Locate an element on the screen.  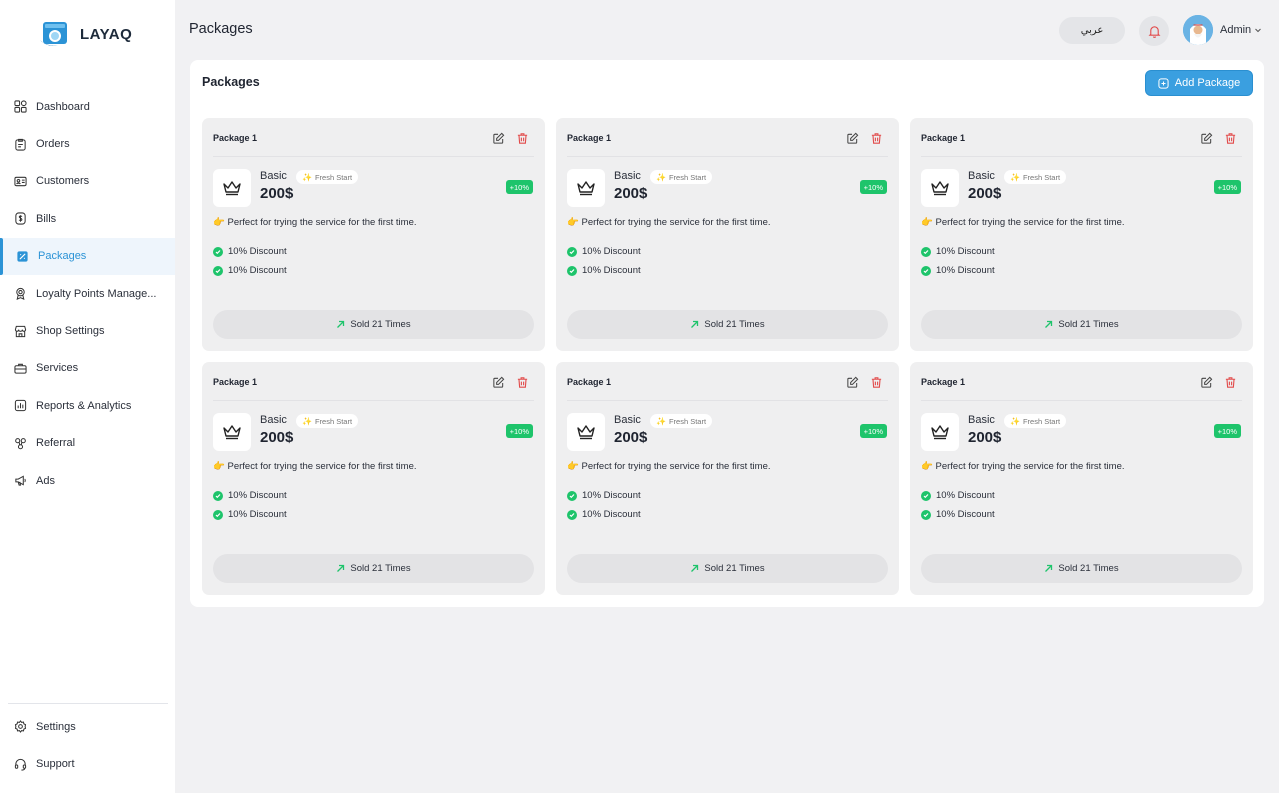
add-package-button: Add Package is located at coordinates (1199, 83).